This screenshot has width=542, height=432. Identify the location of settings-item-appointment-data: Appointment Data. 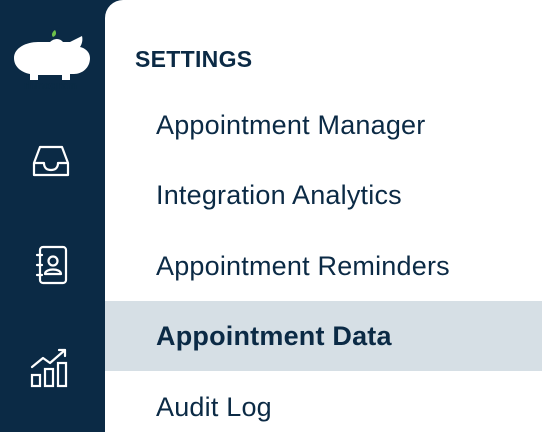
(323, 336).